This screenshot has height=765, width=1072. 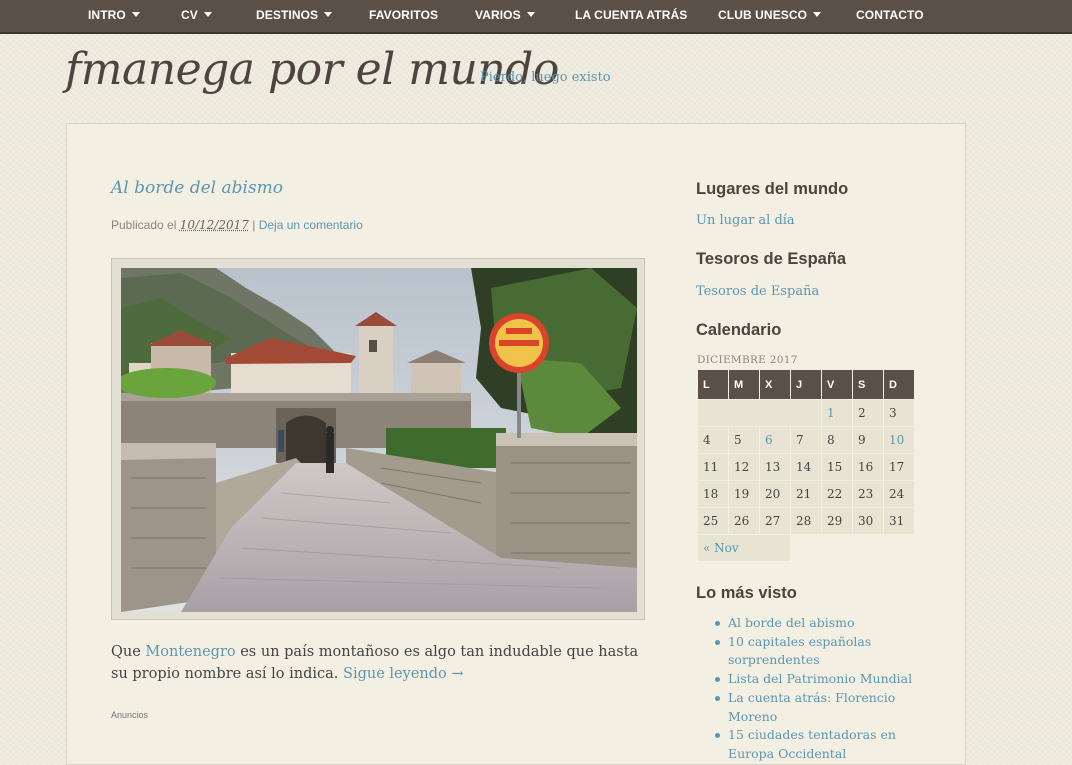 I want to click on calendar-day: 25, so click(x=713, y=521).